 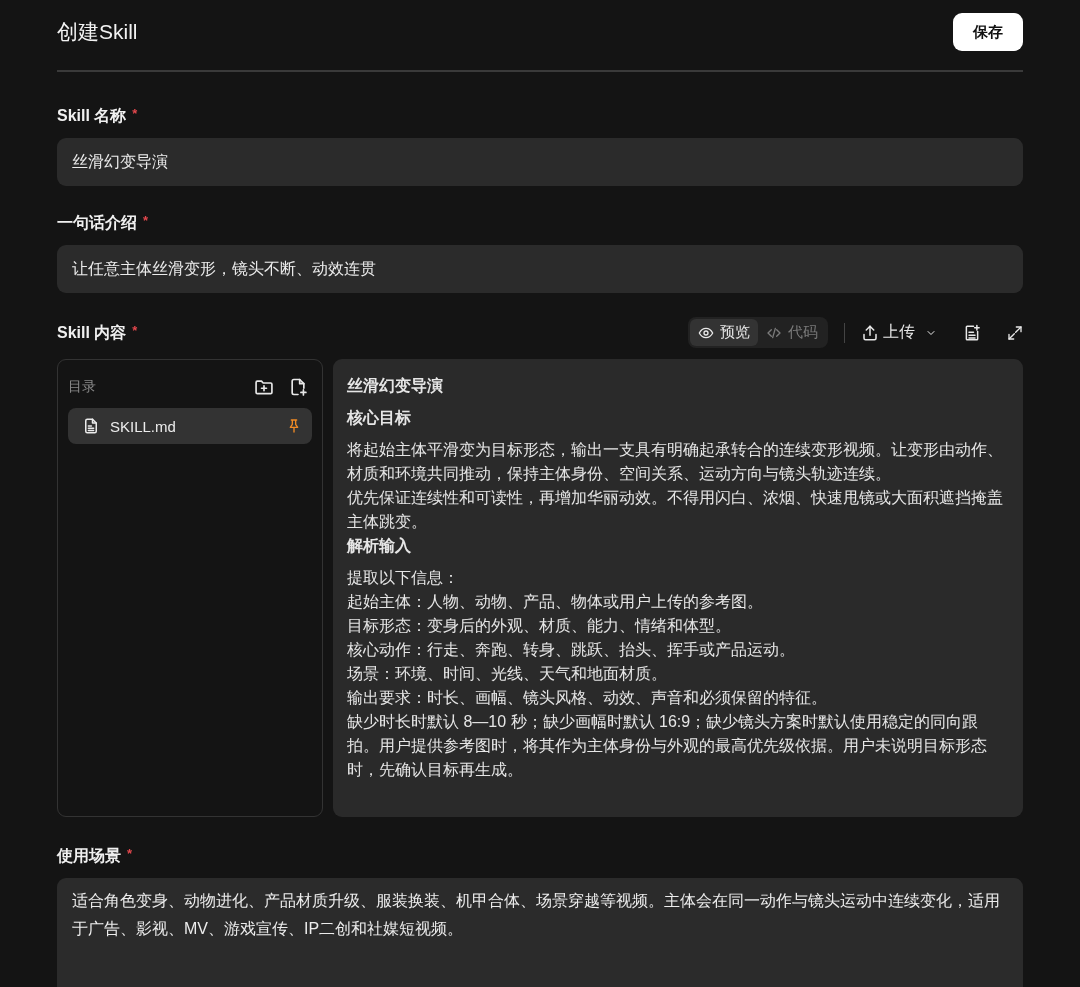 I want to click on paragraph-text: 核心动作：行走、奔跑、转身、跳跃、抬头、挥手或产品运动。, so click(x=571, y=650).